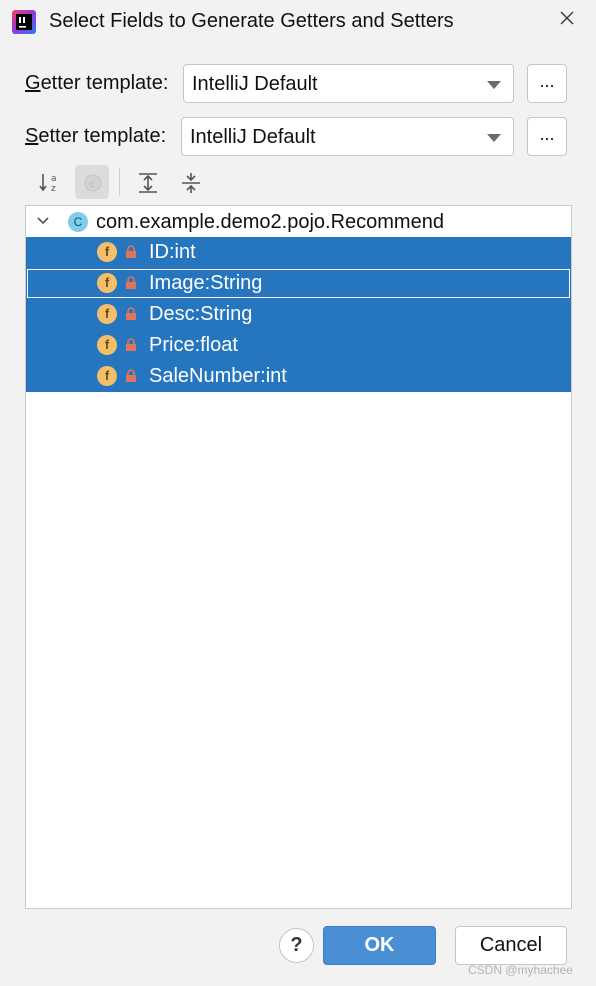 The height and width of the screenshot is (986, 596). Describe the element at coordinates (511, 945) in the screenshot. I see `cancel-button: Cancel` at that location.